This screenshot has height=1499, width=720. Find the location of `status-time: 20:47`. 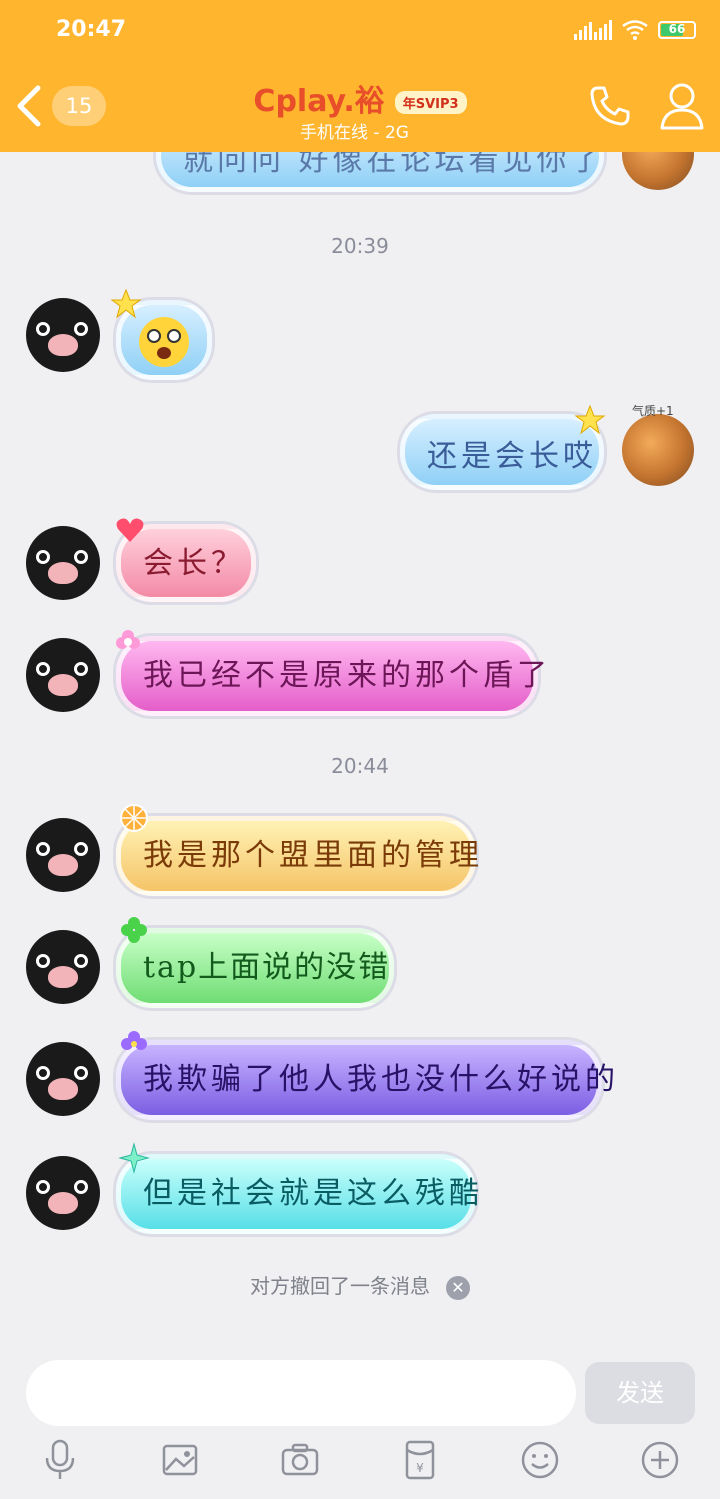

status-time: 20:47 is located at coordinates (91, 29).